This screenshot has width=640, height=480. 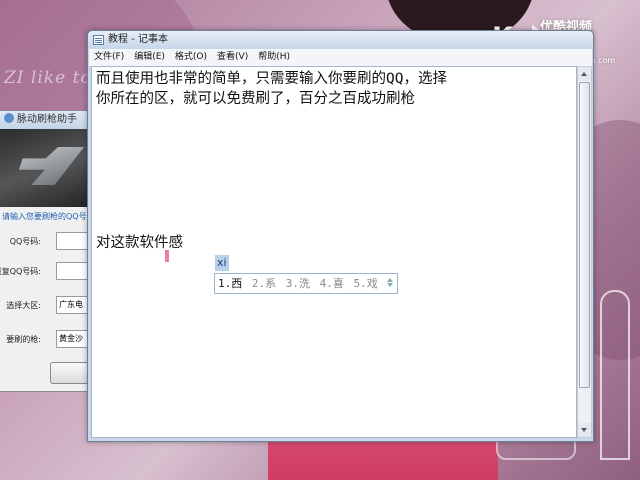 I want to click on form-row: 要刷的枪: 黄金沙, so click(x=50, y=341).